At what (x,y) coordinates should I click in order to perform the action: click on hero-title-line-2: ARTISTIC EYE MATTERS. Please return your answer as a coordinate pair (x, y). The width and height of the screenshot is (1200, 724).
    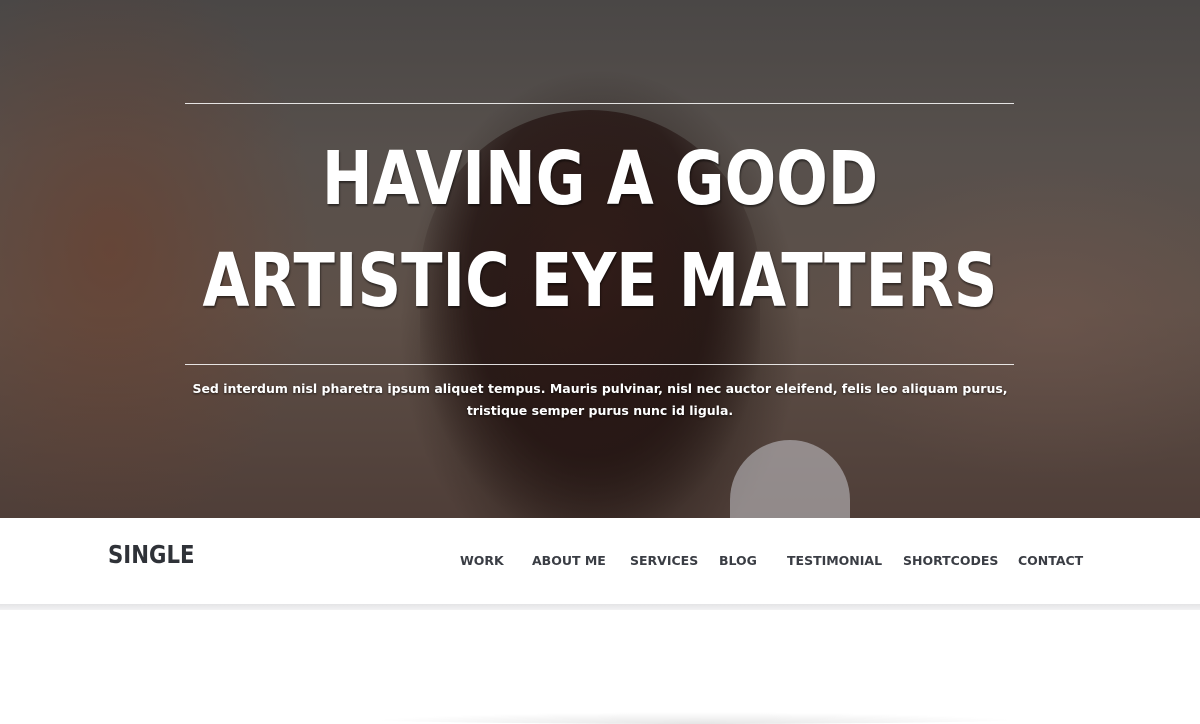
    Looking at the image, I should click on (600, 281).